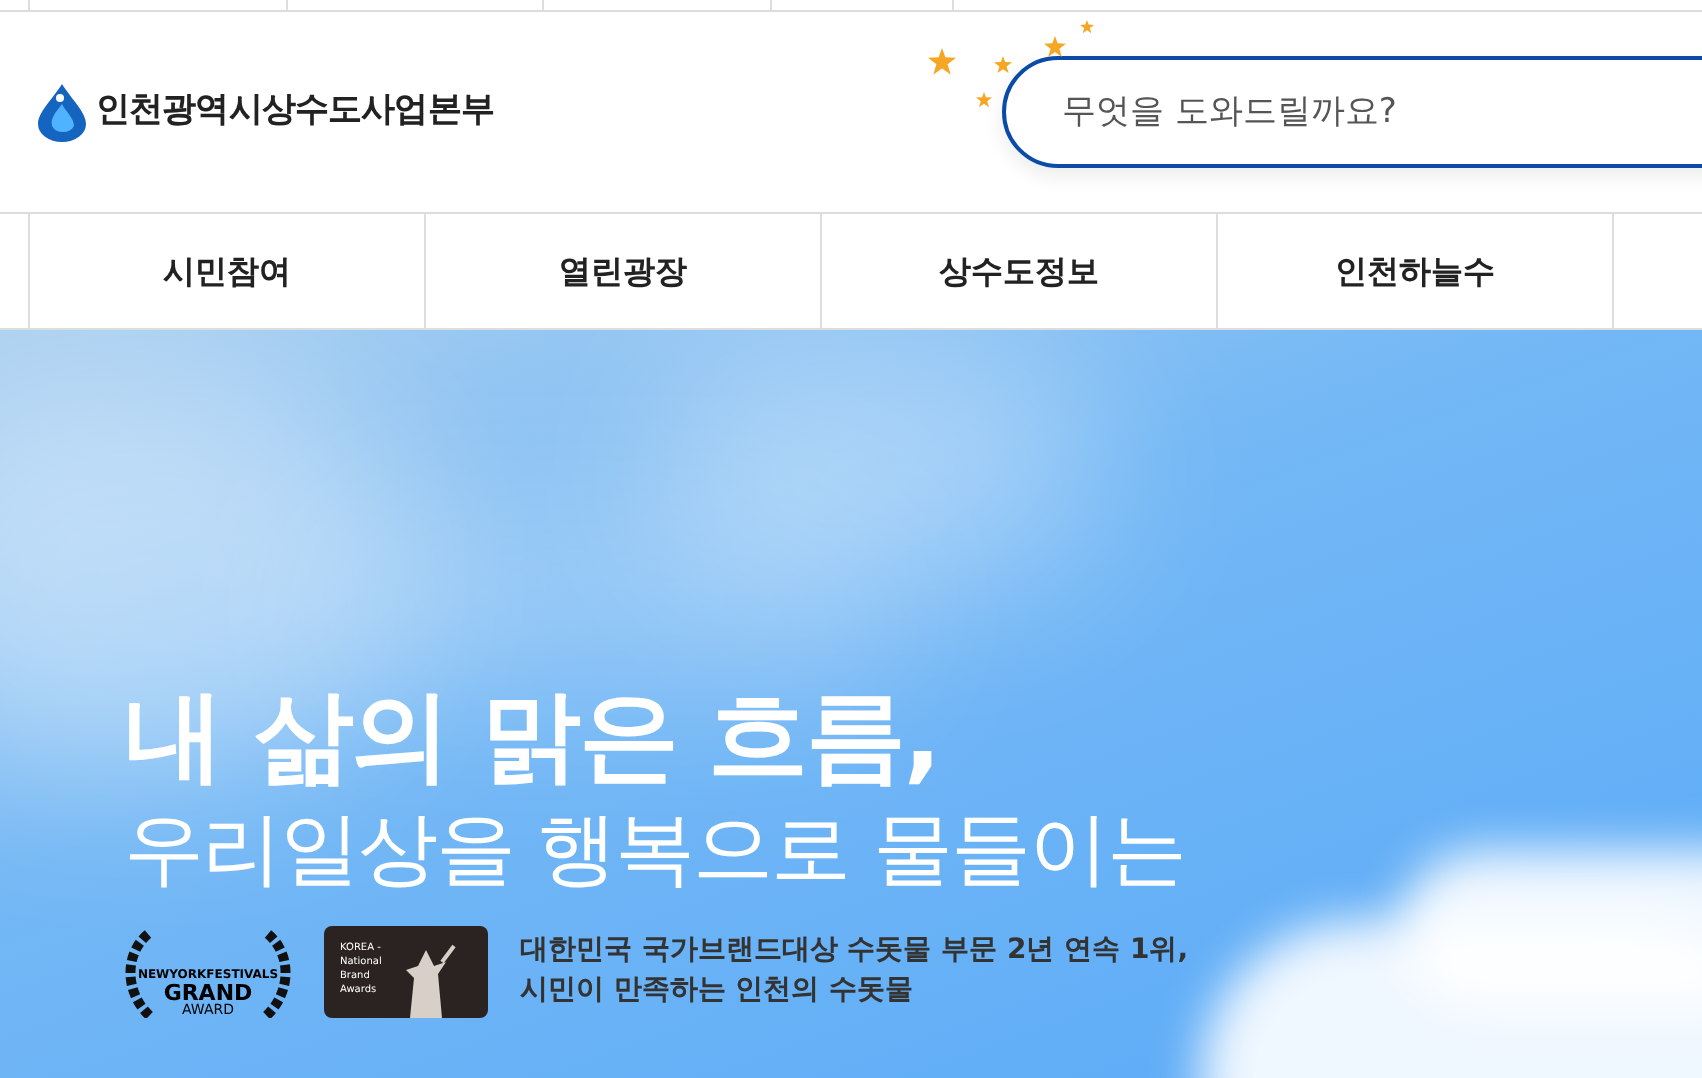 The image size is (1702, 1078). What do you see at coordinates (1416, 271) in the screenshot?
I see `nav-menu-item: 인천하늘수` at bounding box center [1416, 271].